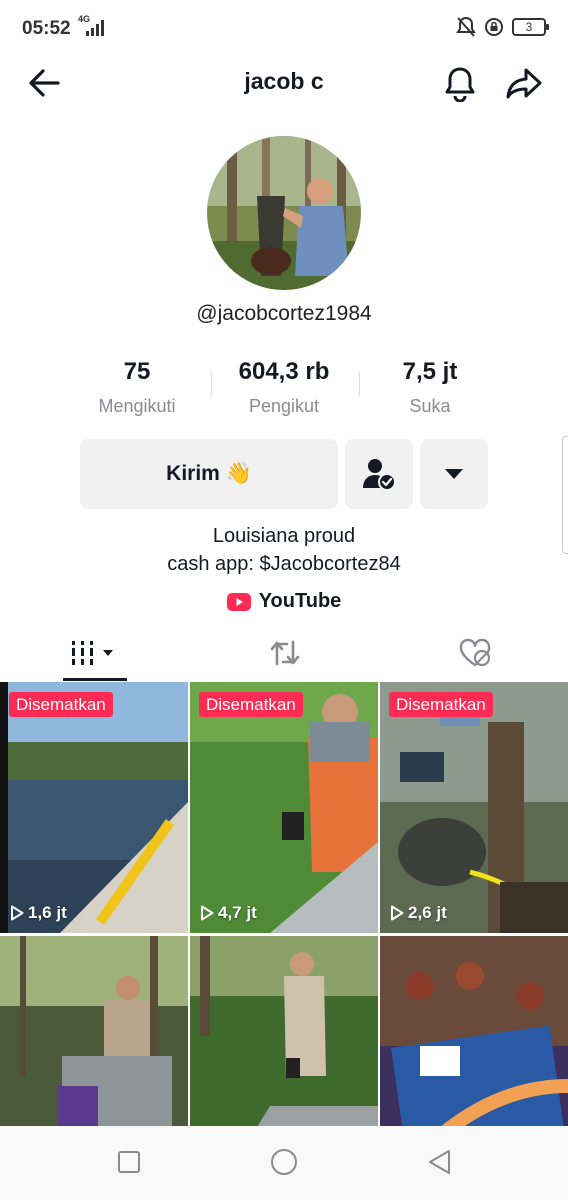  Describe the element at coordinates (46, 28) in the screenshot. I see `status-time: 05:52` at that location.